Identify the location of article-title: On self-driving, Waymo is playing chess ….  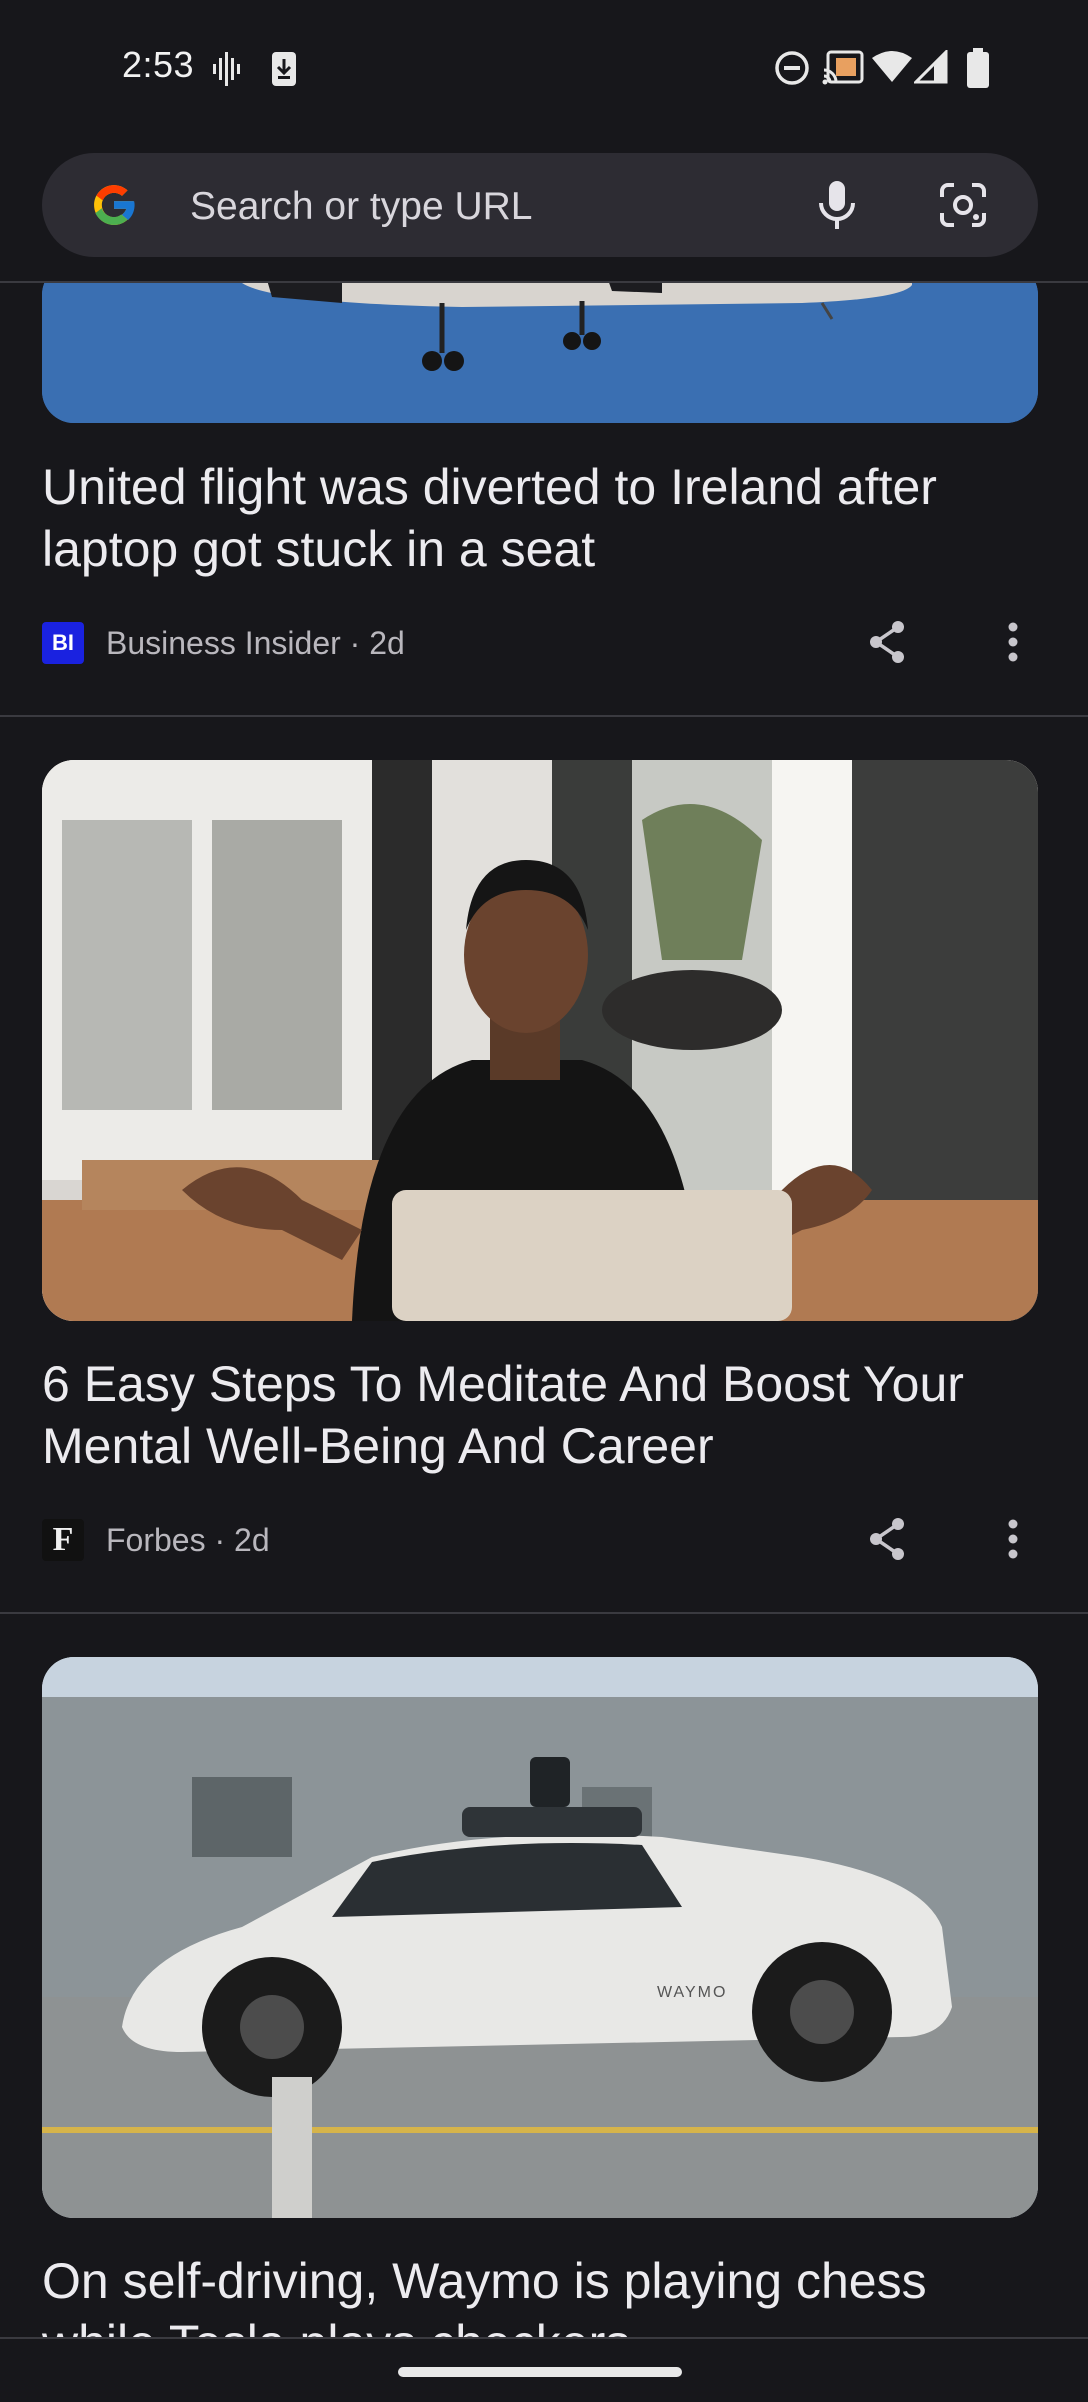
(547, 2293).